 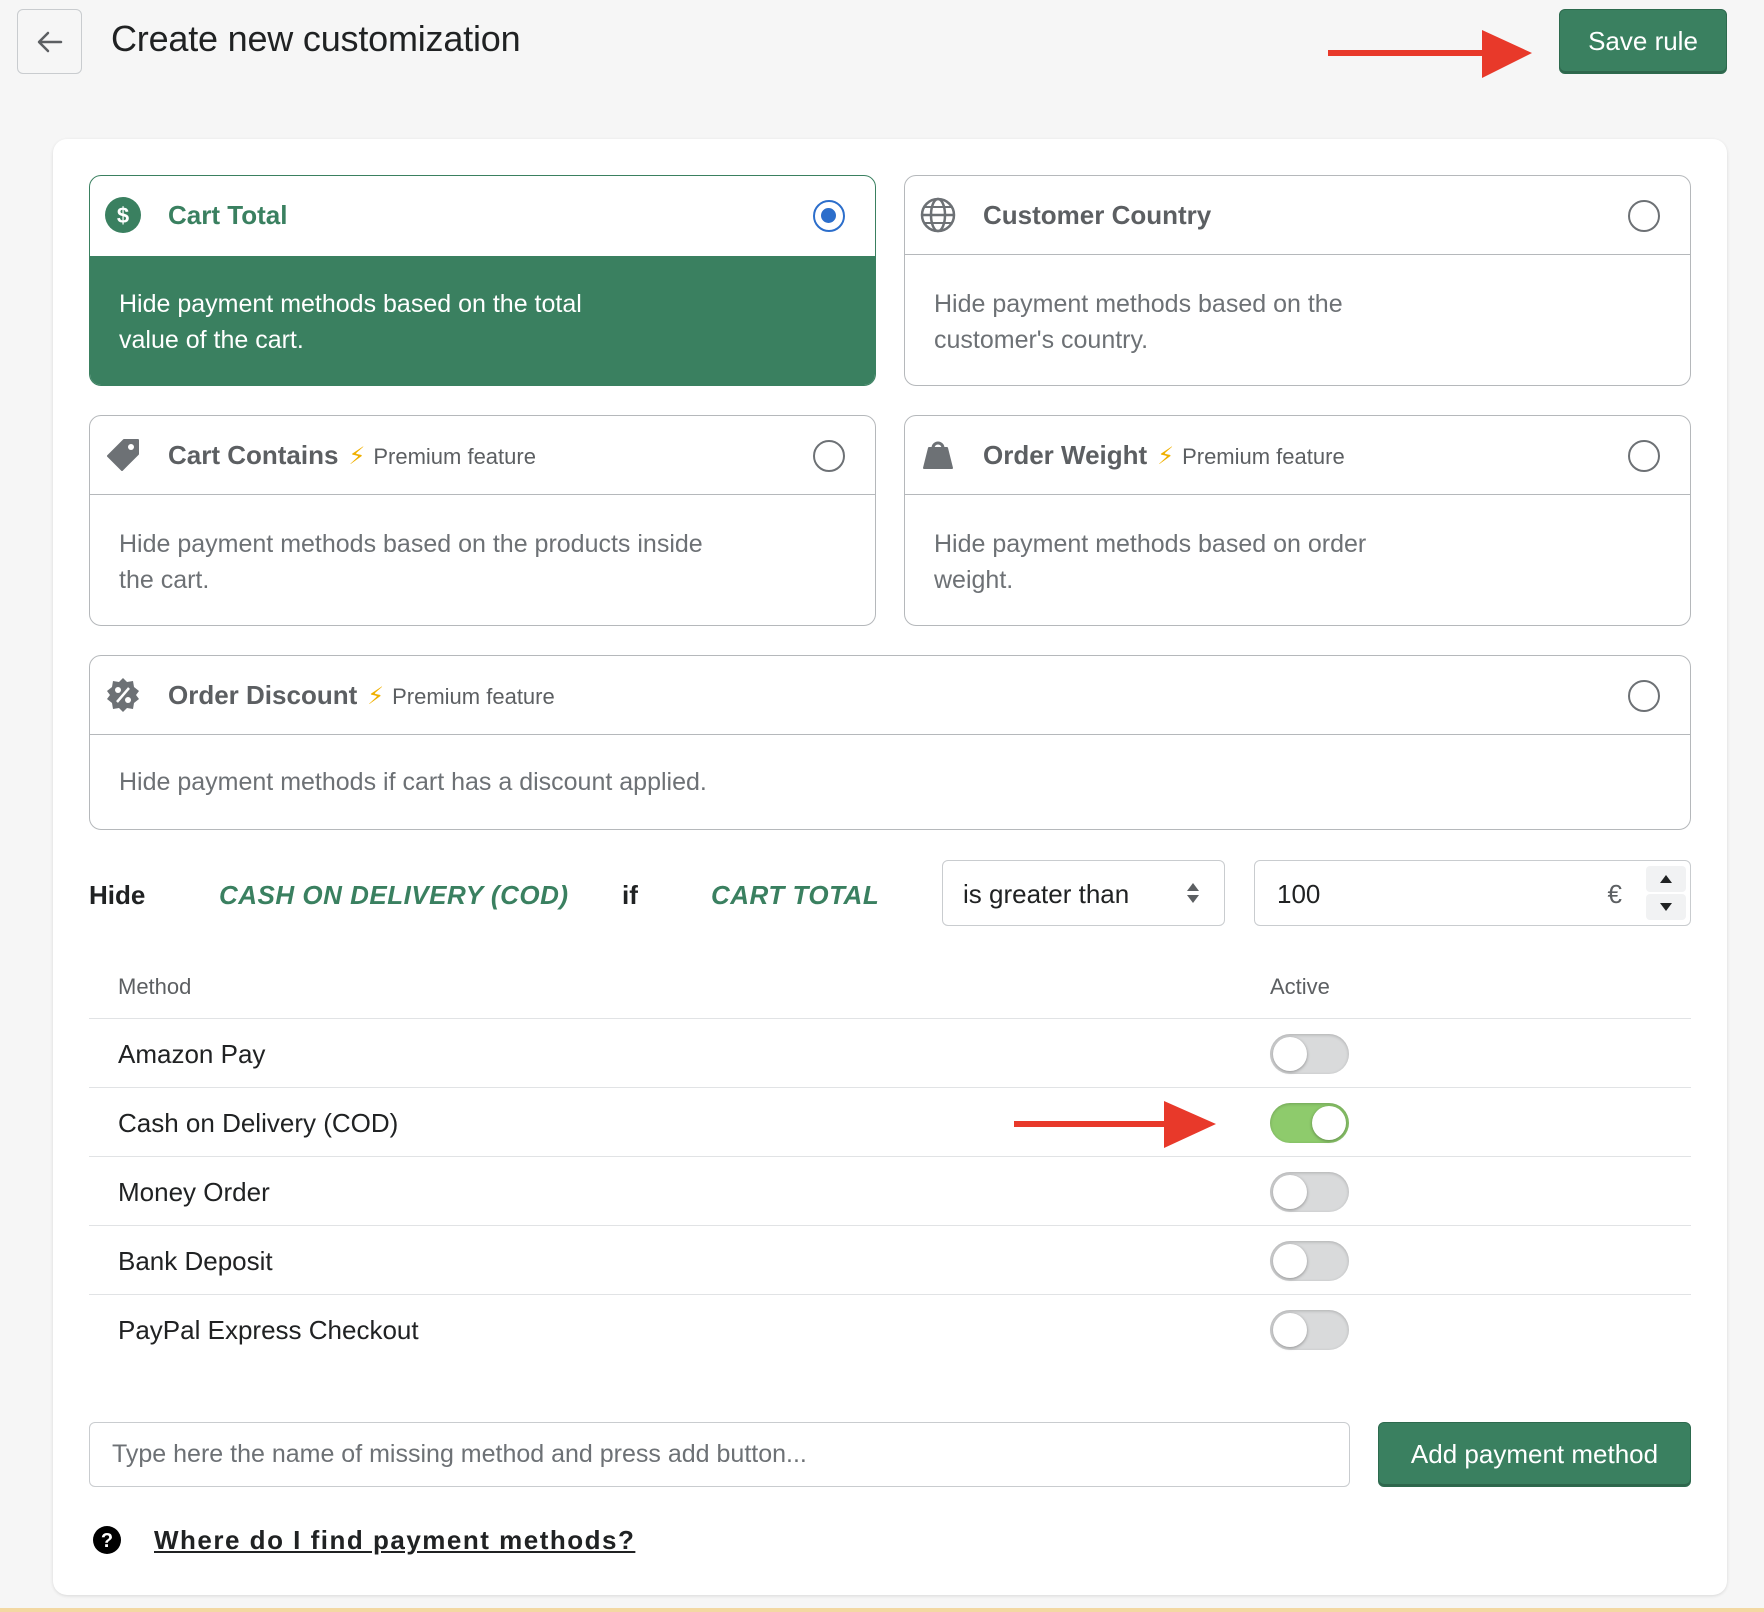 What do you see at coordinates (192, 1054) in the screenshot?
I see `method-name: Amazon Pay` at bounding box center [192, 1054].